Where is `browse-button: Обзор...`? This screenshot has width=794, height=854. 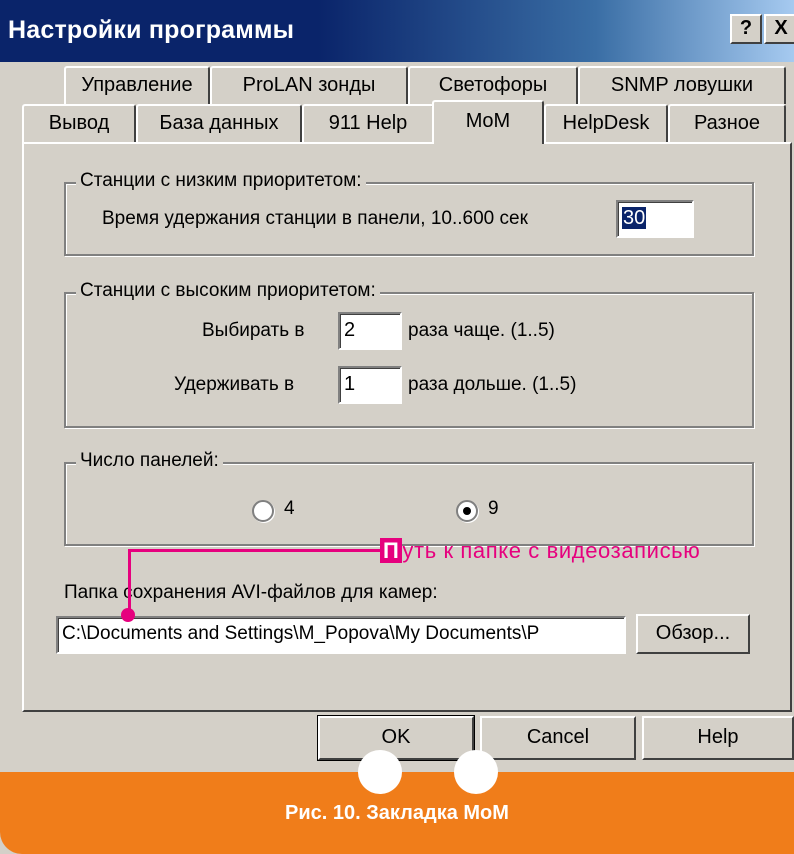 browse-button: Обзор... is located at coordinates (693, 634).